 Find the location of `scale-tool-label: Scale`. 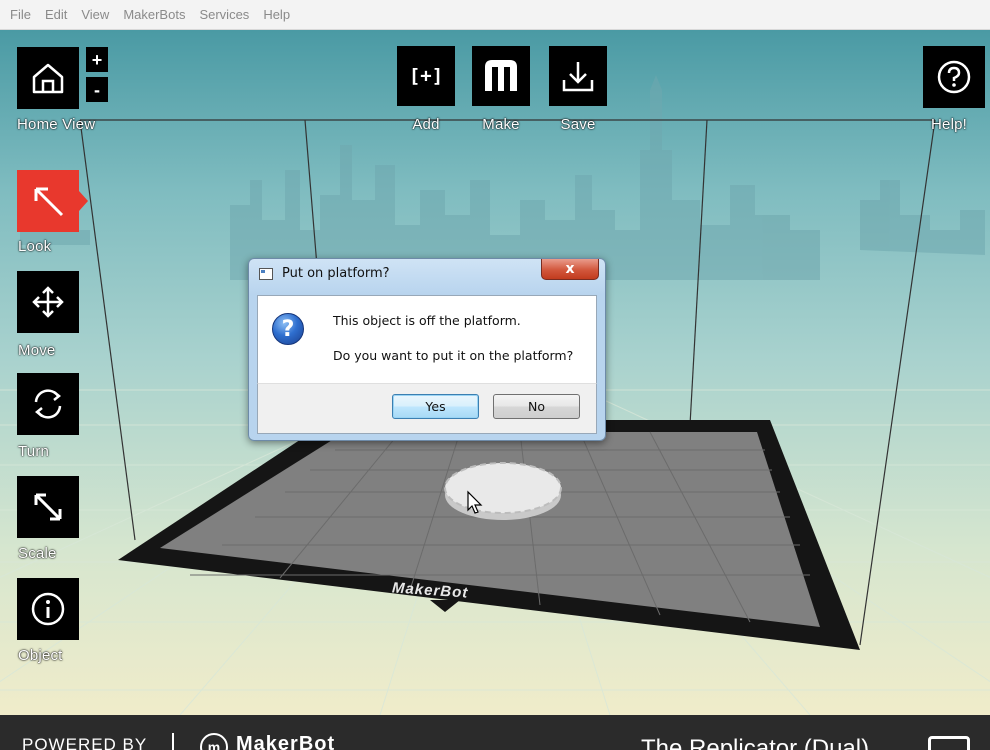

scale-tool-label: Scale is located at coordinates (37, 553).